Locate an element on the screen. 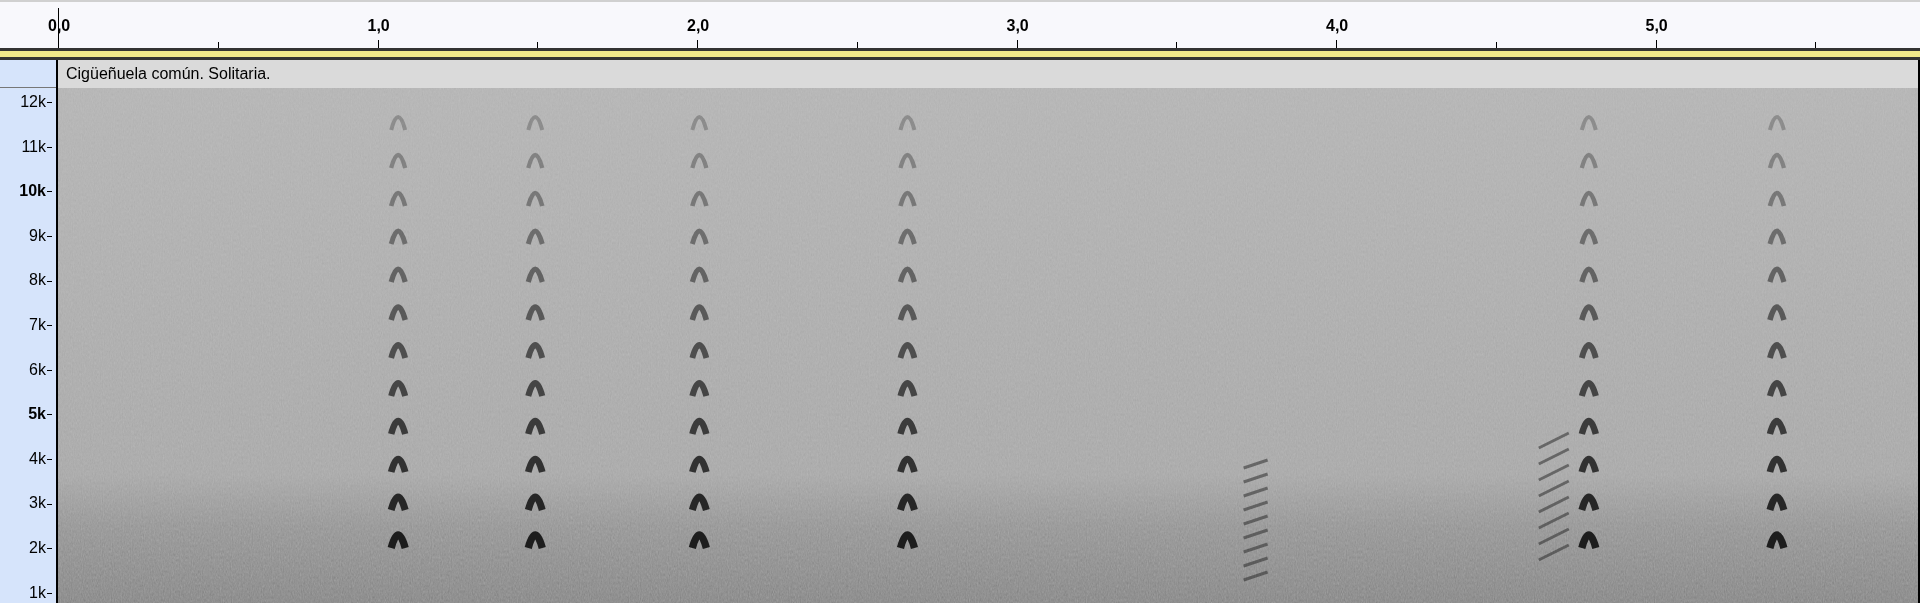 The width and height of the screenshot is (1920, 603). time-label: 5,0 is located at coordinates (1656, 26).